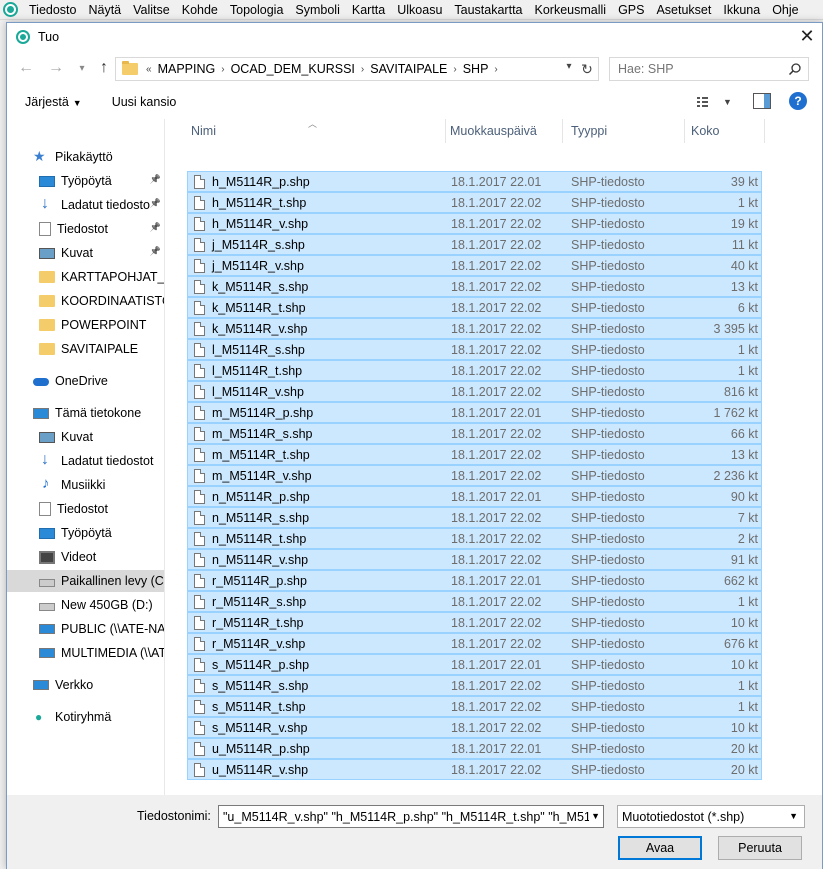  Describe the element at coordinates (741, 10) in the screenshot. I see `menu-item-12: Ikkuna` at that location.